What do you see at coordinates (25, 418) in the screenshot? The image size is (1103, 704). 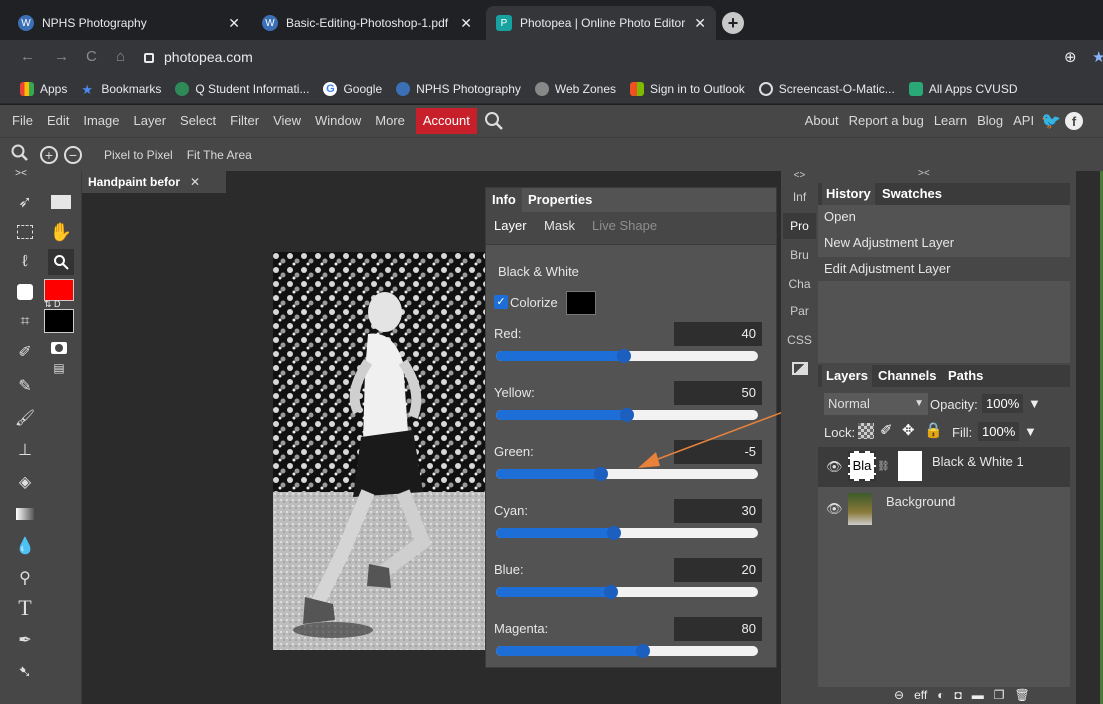 I see `brush-tool-icon: 🖌` at bounding box center [25, 418].